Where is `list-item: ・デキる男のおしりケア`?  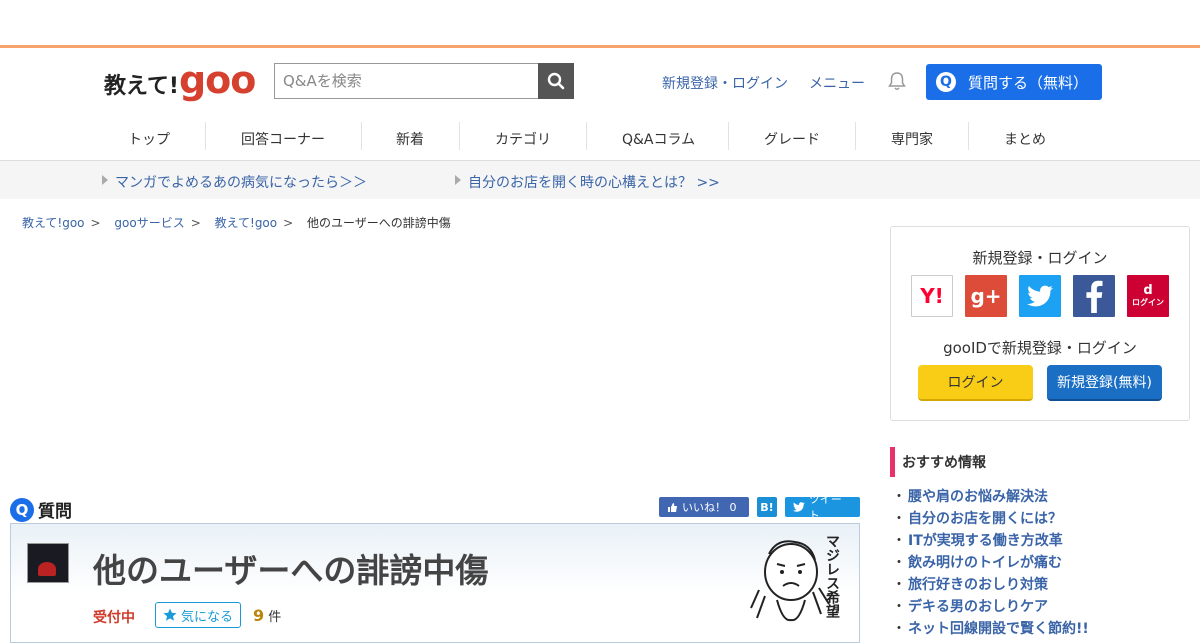
list-item: ・デキる男のおしりケア is located at coordinates (990, 607).